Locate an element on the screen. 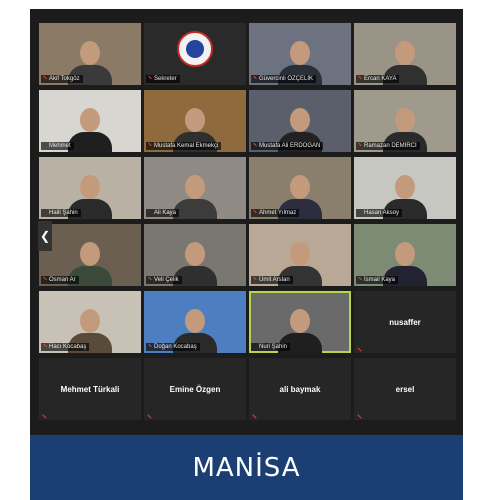  participant-tile: nusaffer is located at coordinates (405, 322).